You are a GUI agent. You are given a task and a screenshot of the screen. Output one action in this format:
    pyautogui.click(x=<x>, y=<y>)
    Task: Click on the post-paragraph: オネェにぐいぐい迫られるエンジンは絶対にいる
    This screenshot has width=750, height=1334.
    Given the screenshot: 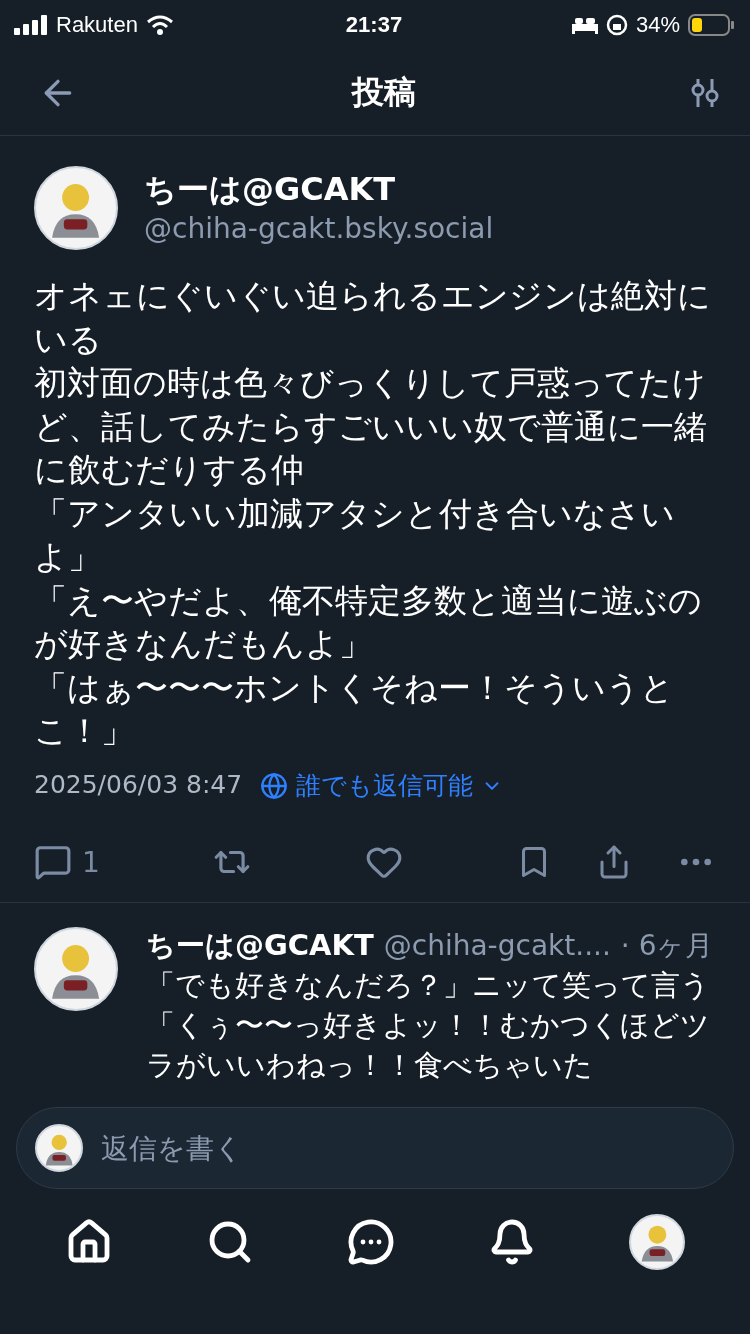 What is the action you would take?
    pyautogui.click(x=373, y=318)
    